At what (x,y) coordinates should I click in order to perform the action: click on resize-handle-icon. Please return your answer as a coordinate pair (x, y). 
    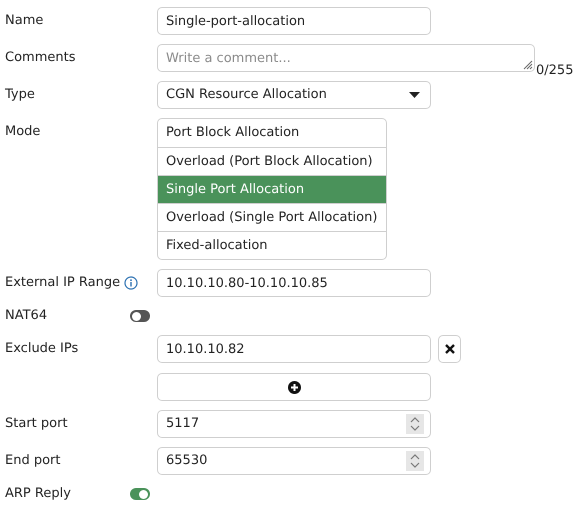
    Looking at the image, I should click on (527, 64).